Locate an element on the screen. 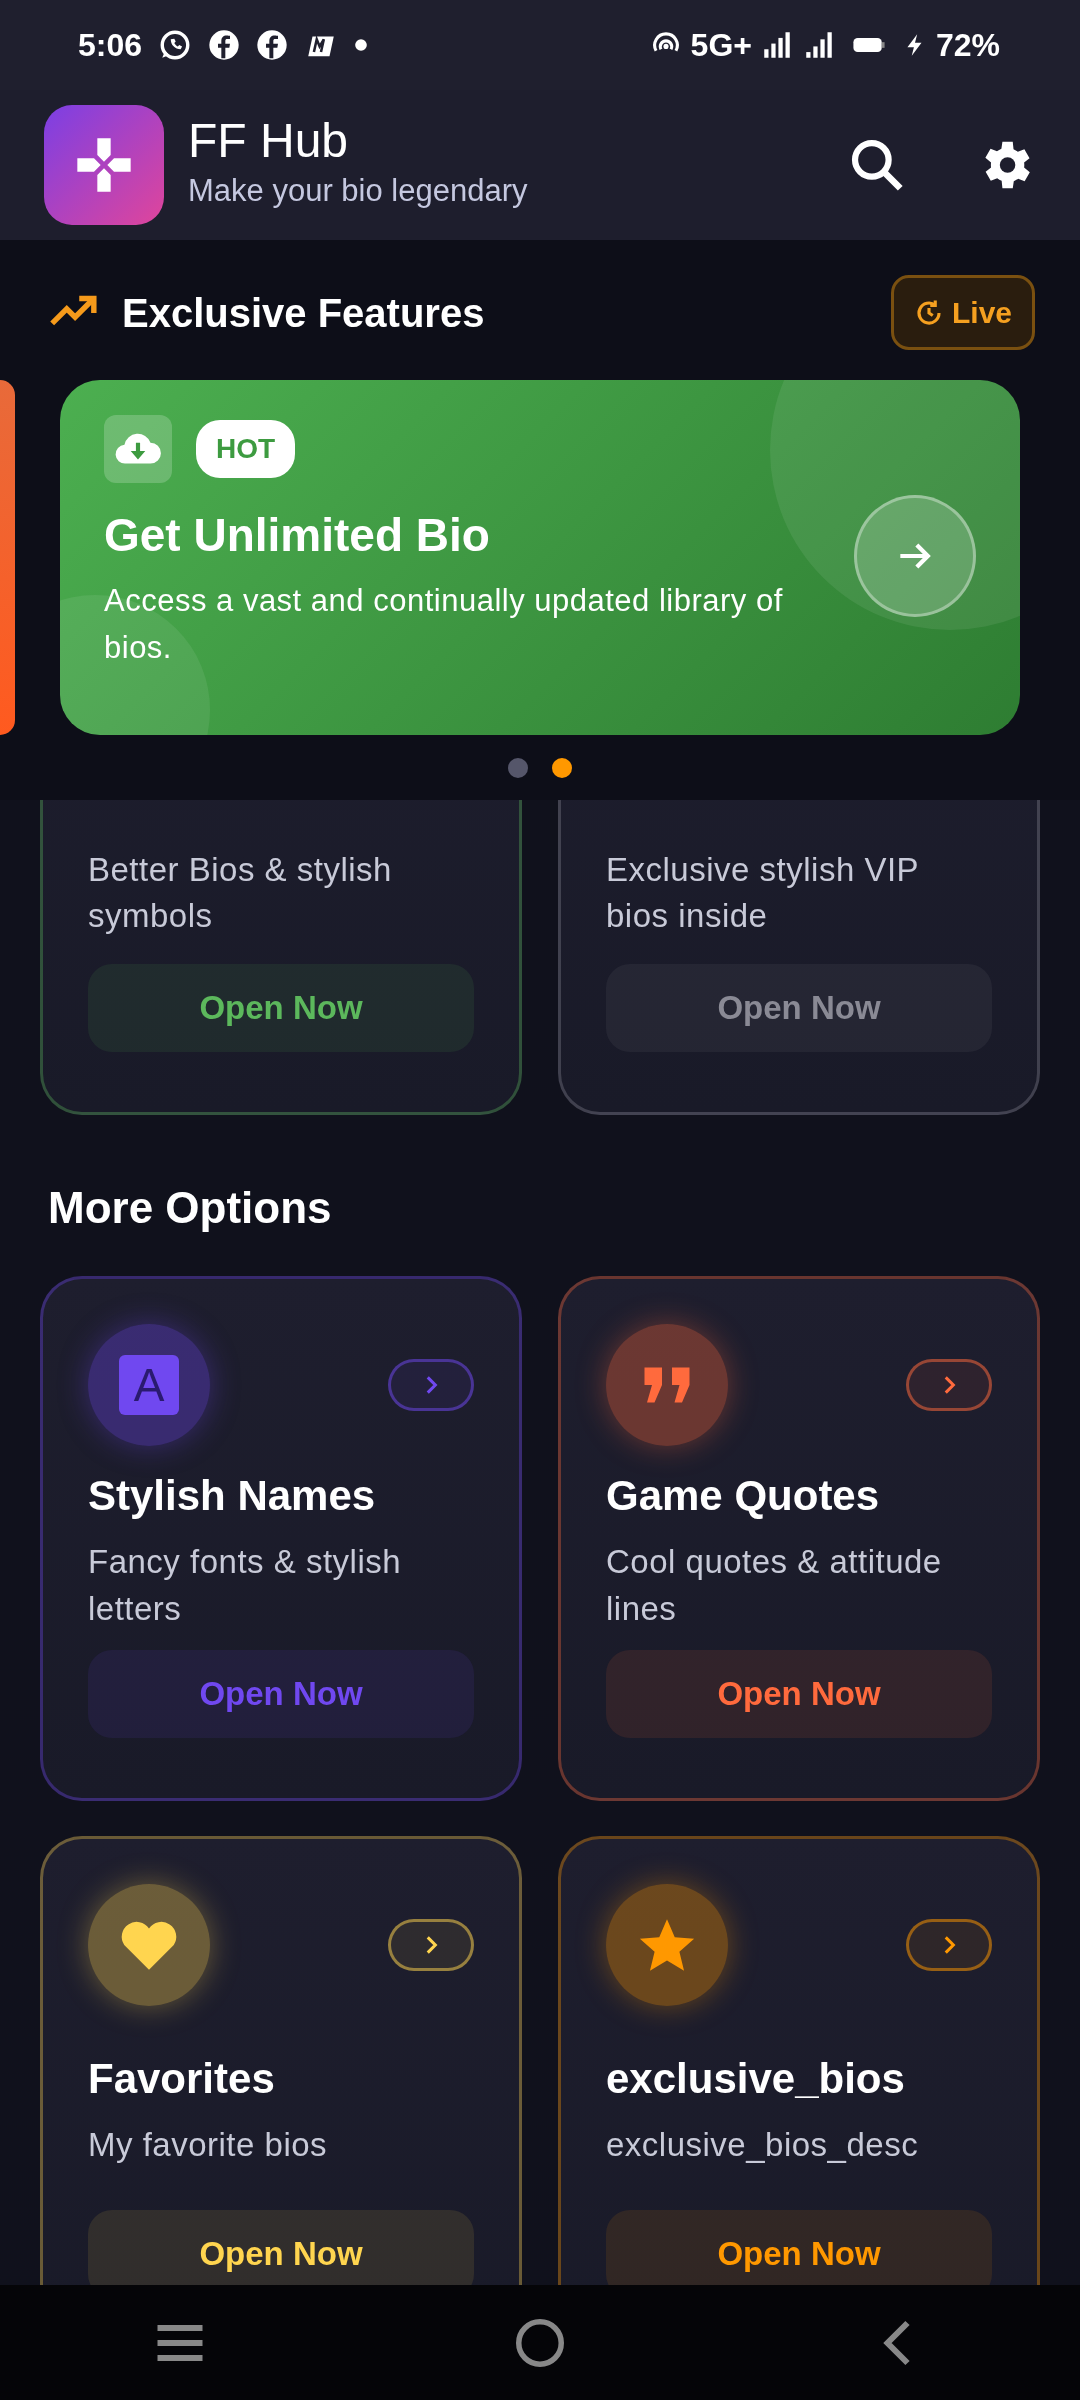 This screenshot has width=1080, height=2400. card-title: Game Quotes is located at coordinates (743, 1496).